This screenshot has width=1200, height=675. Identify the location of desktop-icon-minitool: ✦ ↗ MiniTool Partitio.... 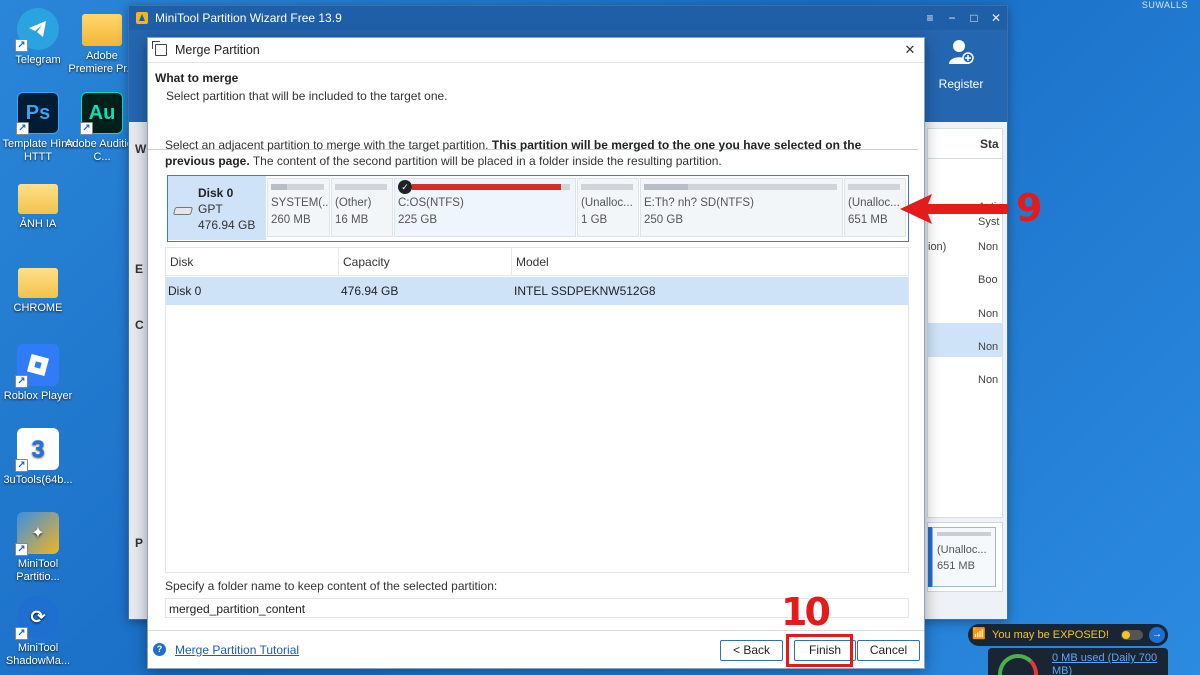
(38, 548).